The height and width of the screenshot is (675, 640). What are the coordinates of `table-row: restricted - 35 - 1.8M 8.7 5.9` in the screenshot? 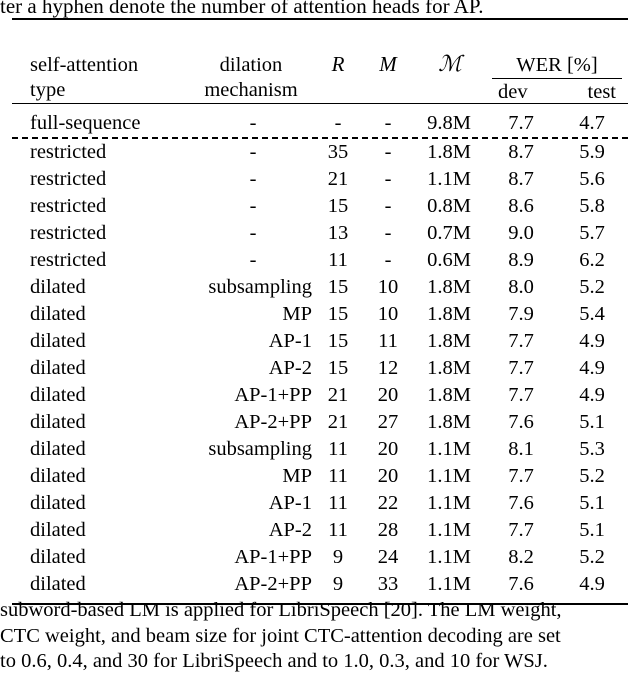 It's located at (320, 152).